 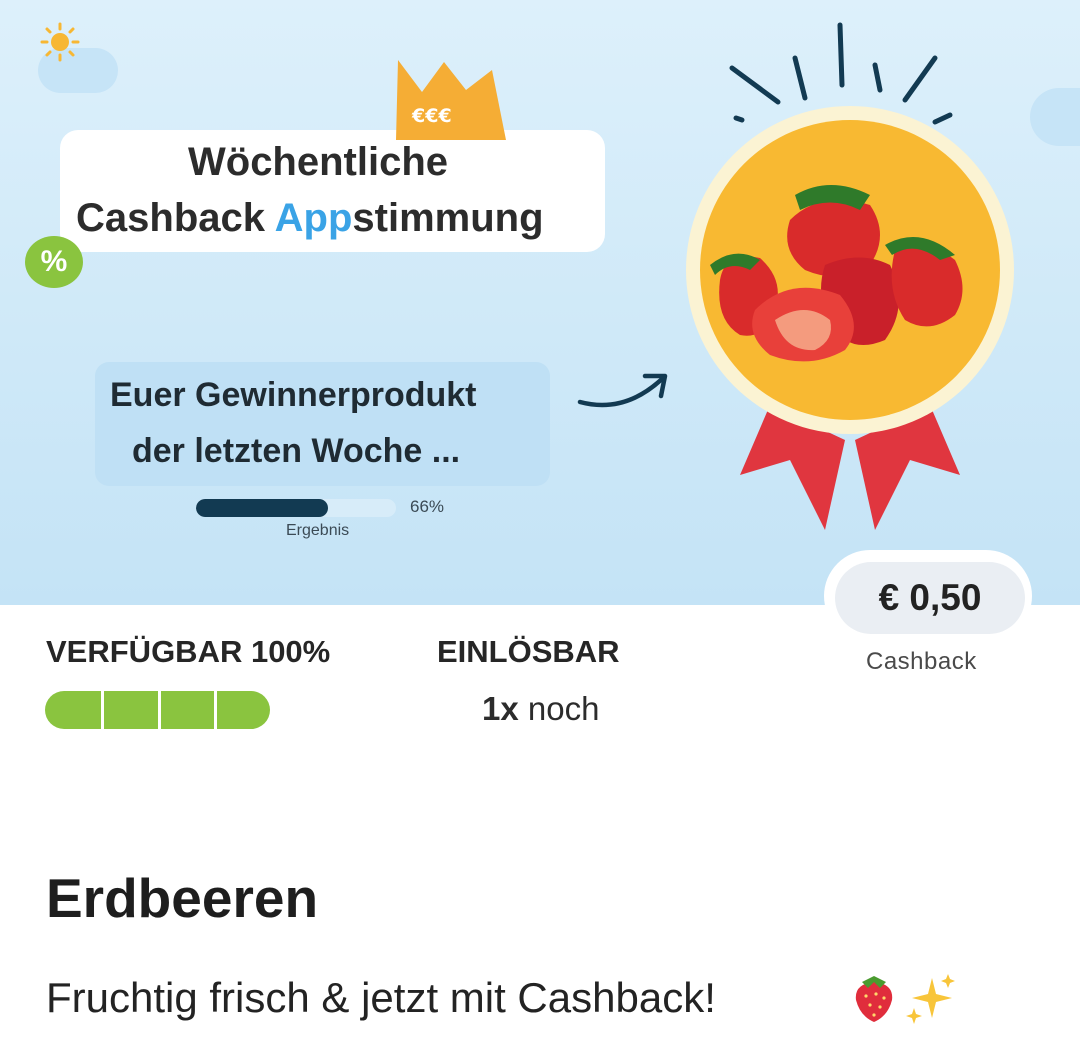 I want to click on redeemable-count-suffix: noch, so click(x=559, y=708).